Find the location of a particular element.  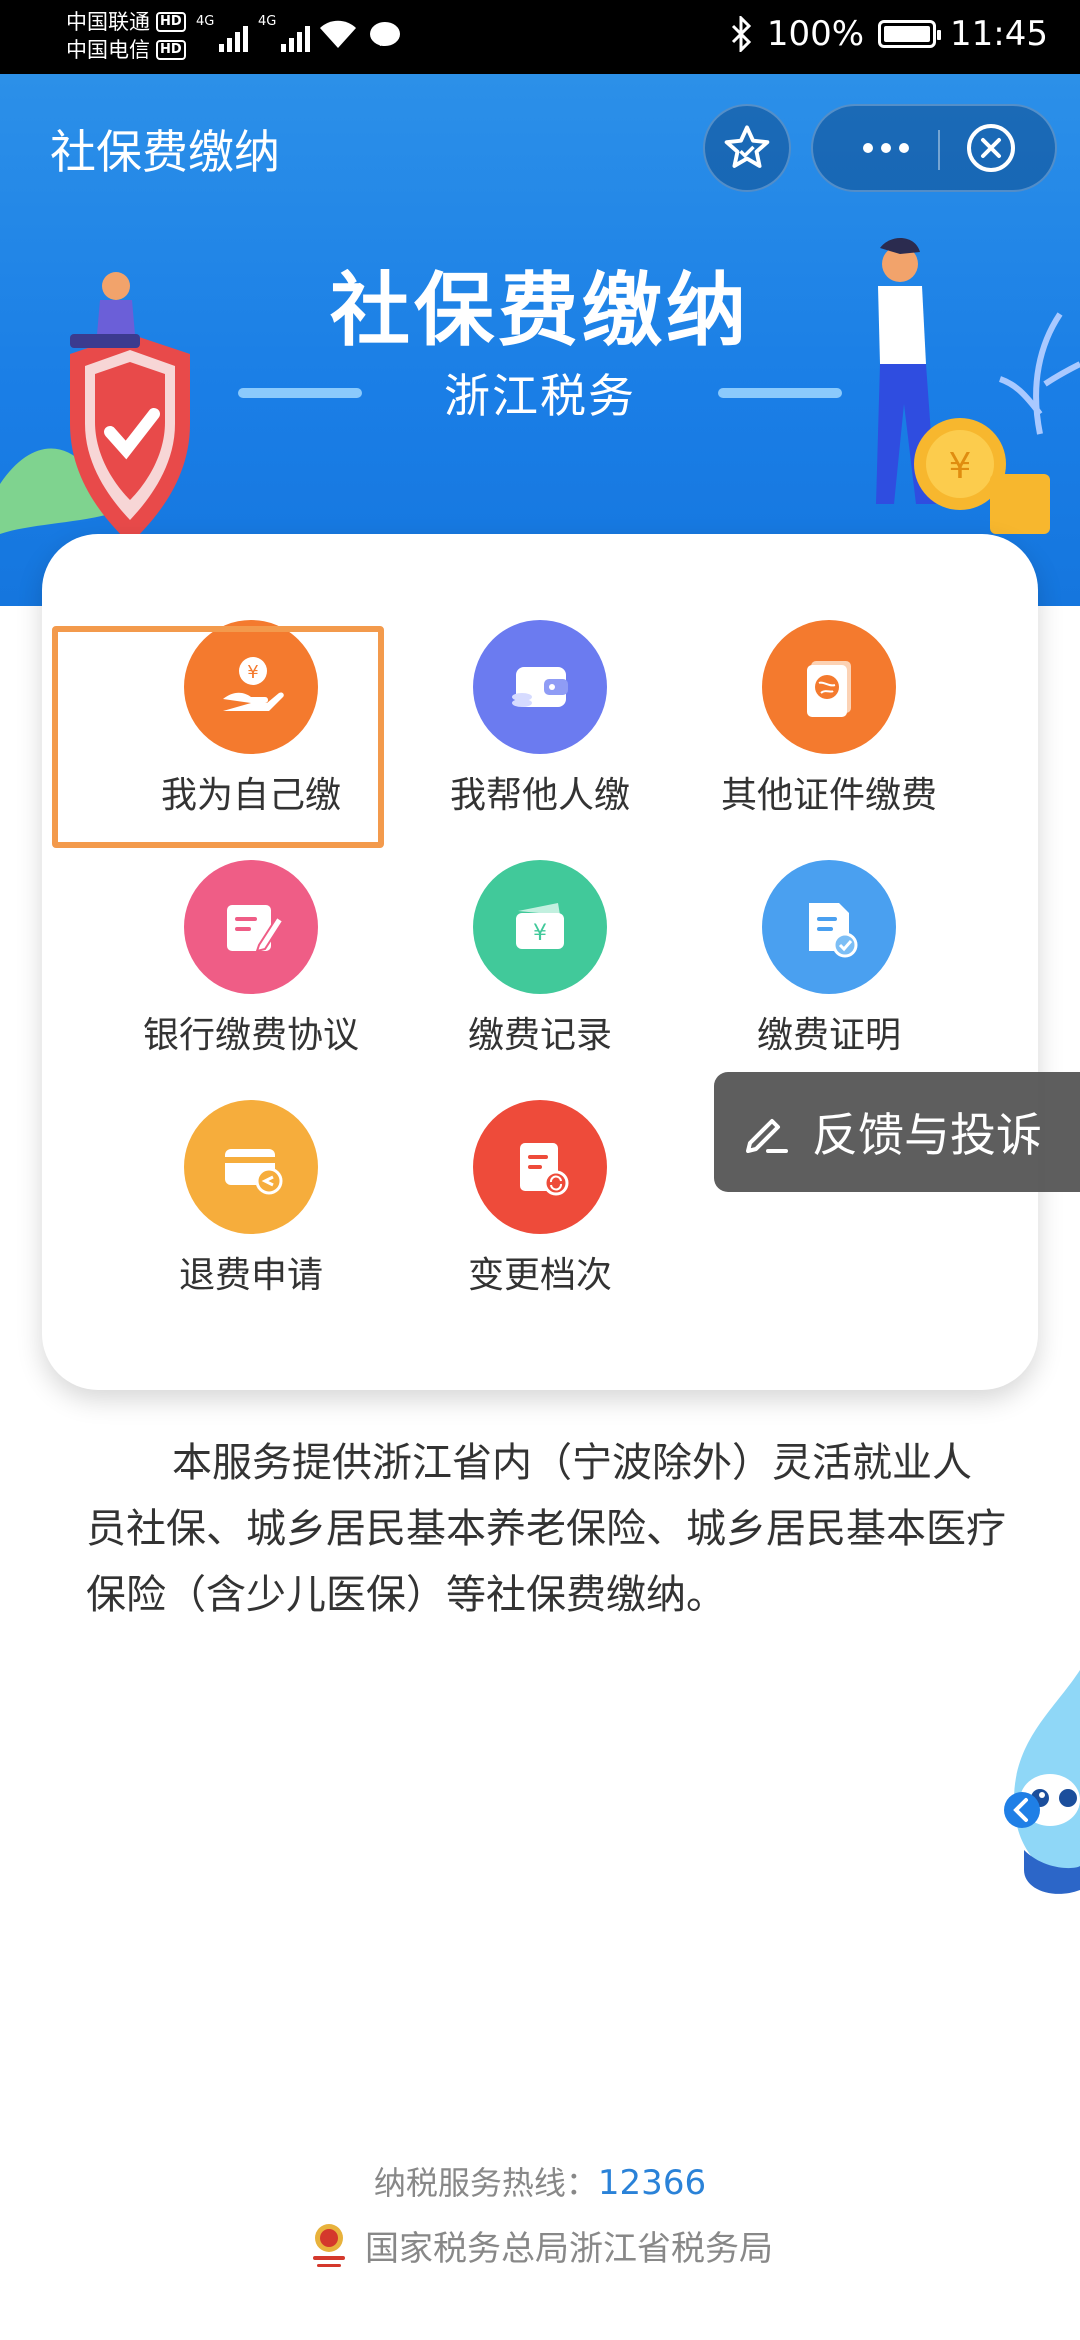

carrier-info: 中国联通 HD 中国电信 HD is located at coordinates (126, 36).